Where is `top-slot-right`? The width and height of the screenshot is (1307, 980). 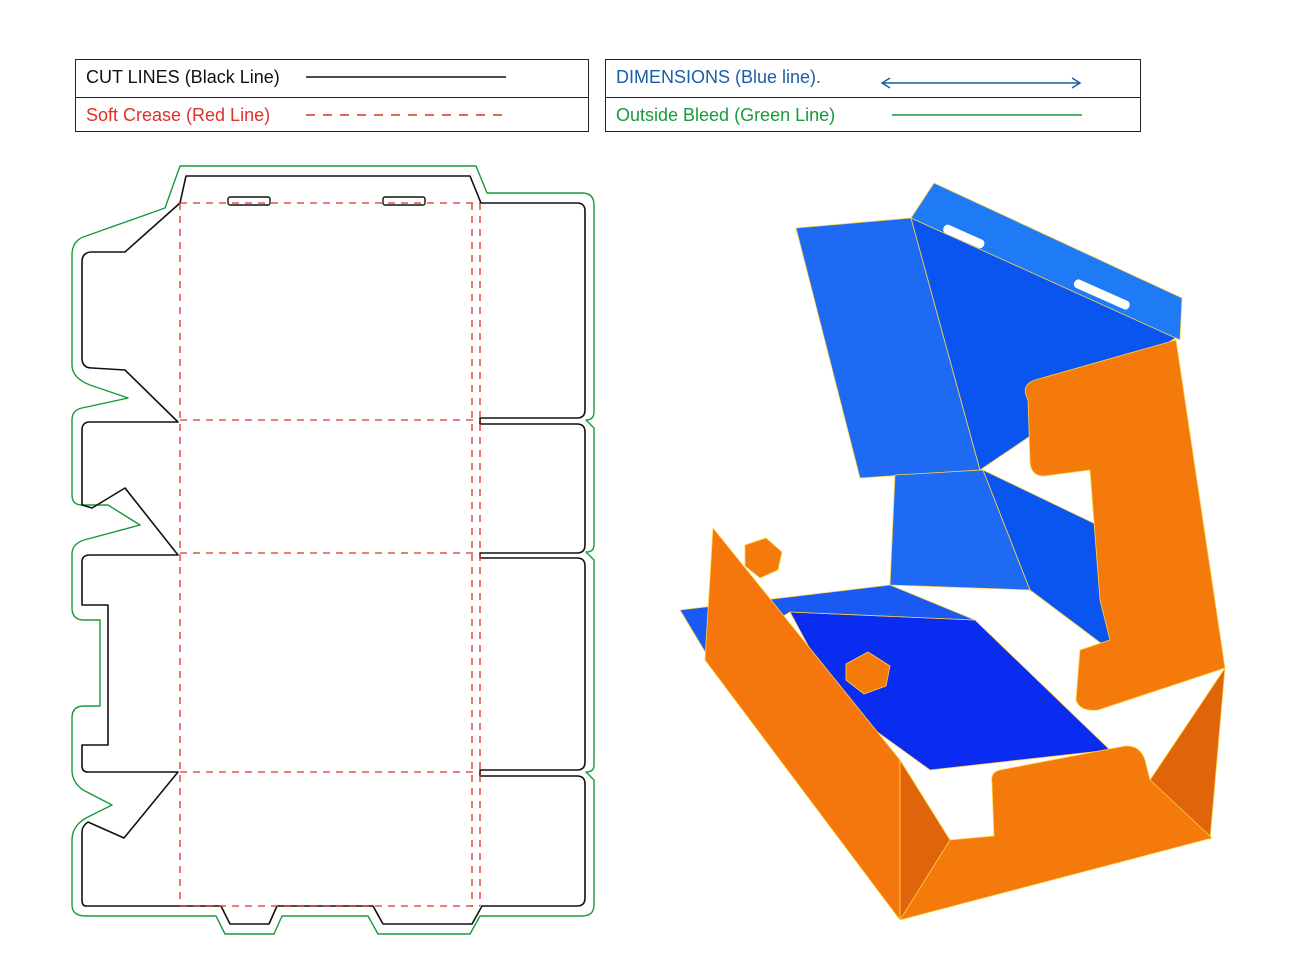
top-slot-right is located at coordinates (404, 201).